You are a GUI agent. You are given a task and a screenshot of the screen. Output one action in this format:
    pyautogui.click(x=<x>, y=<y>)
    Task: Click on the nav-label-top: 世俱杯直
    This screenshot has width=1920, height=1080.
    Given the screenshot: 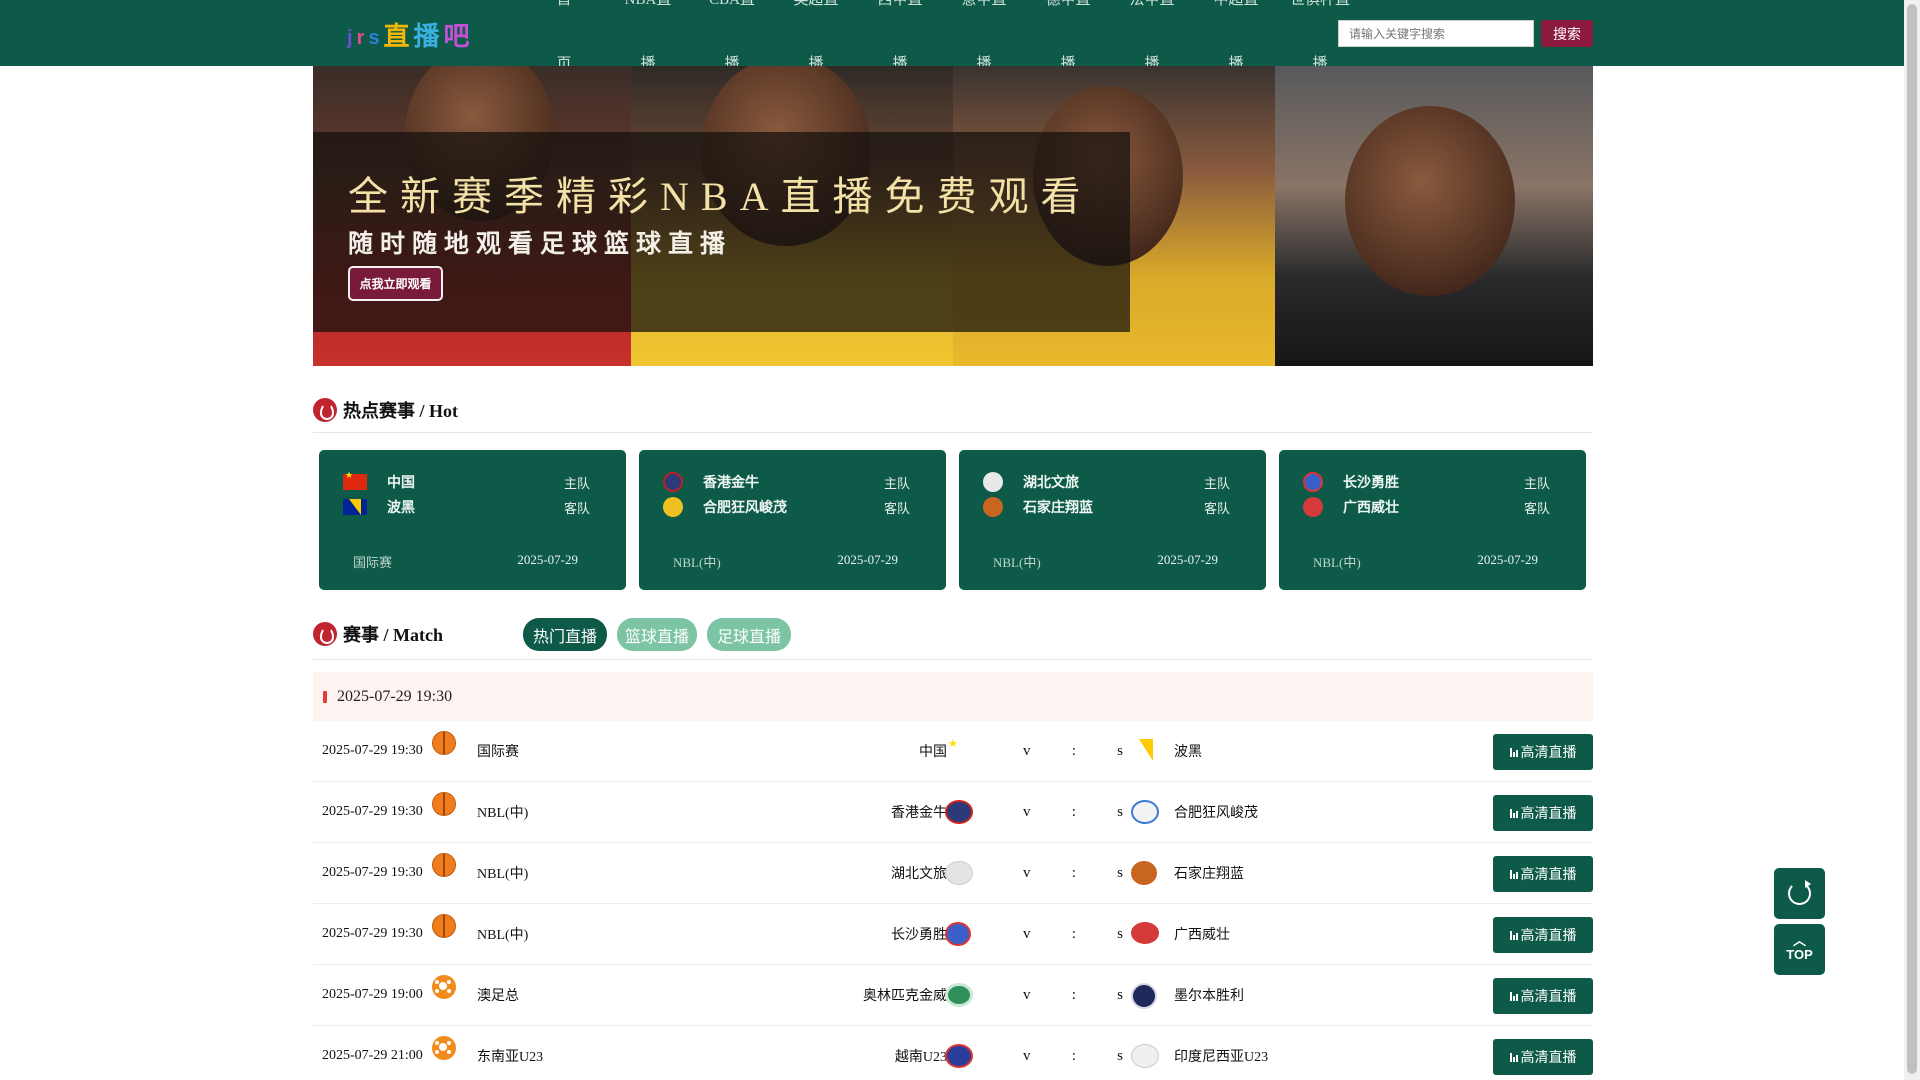 What is the action you would take?
    pyautogui.click(x=1319, y=4)
    